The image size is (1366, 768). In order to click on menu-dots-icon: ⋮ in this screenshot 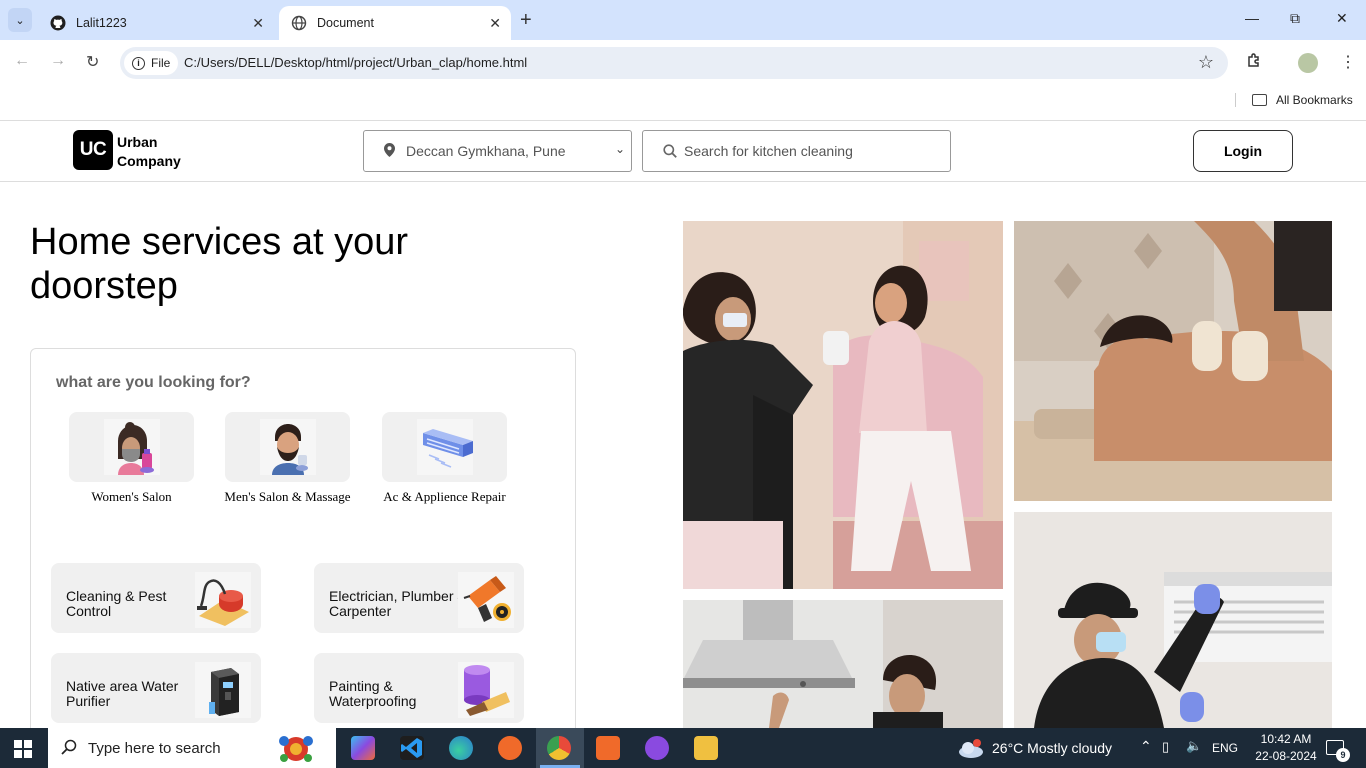, I will do `click(1348, 62)`.